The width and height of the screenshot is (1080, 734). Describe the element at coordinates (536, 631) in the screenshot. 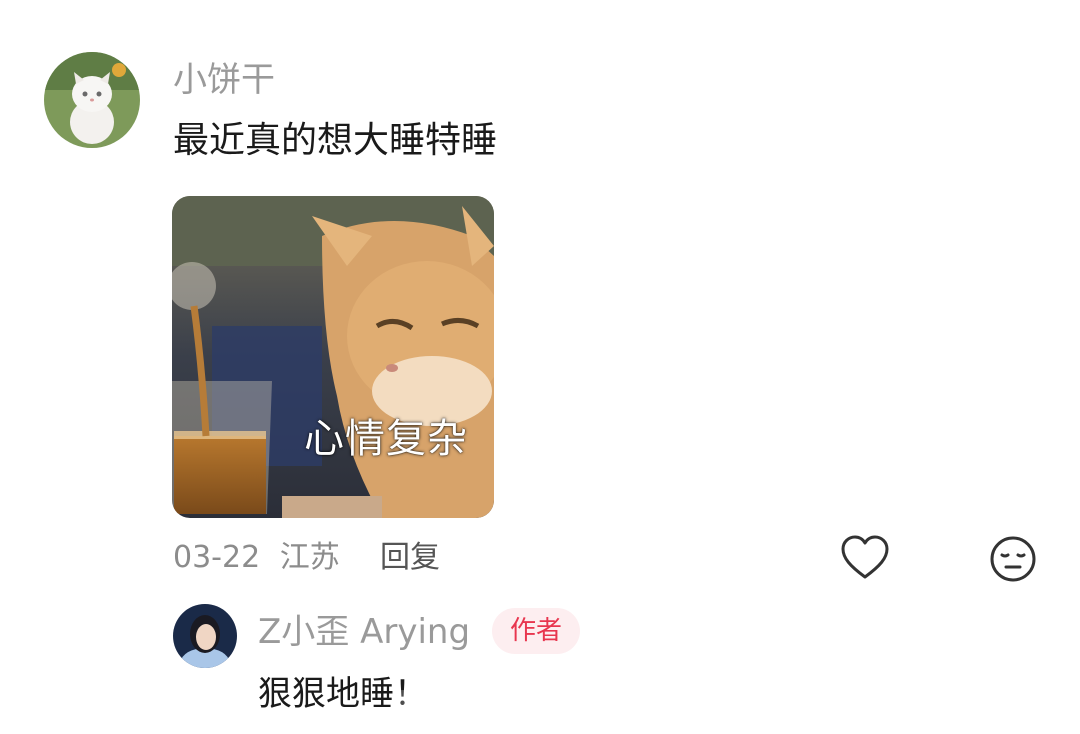

I see `author-badge: 作者` at that location.